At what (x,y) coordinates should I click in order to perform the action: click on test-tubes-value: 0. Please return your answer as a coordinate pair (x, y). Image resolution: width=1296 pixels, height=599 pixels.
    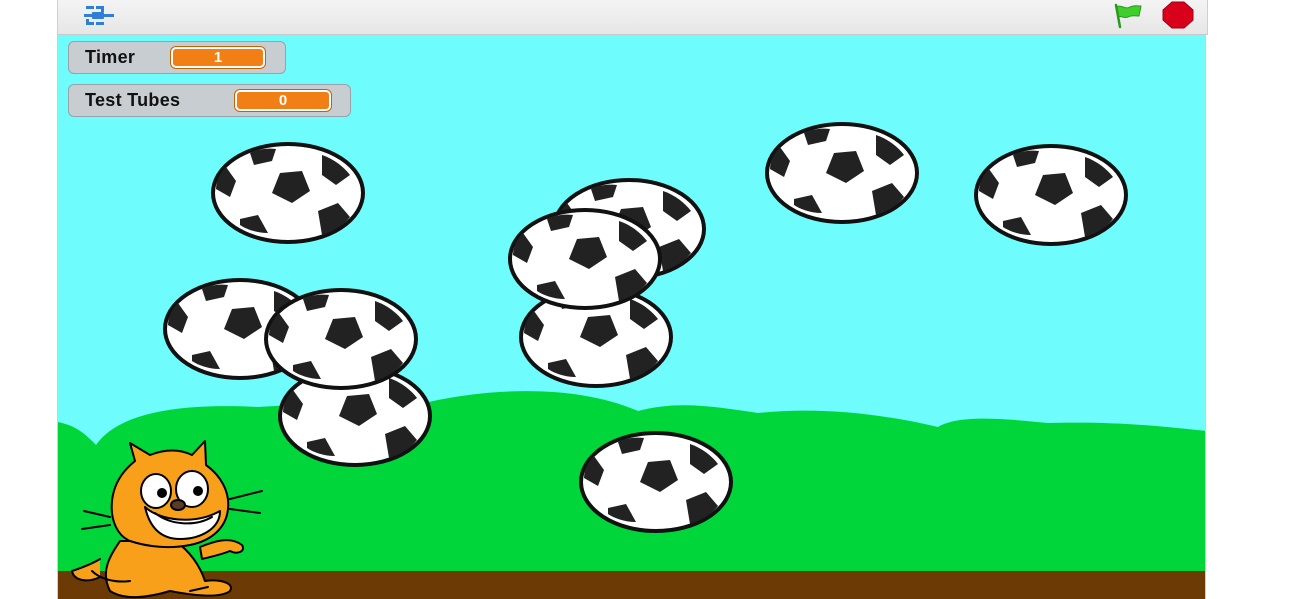
    Looking at the image, I should click on (283, 100).